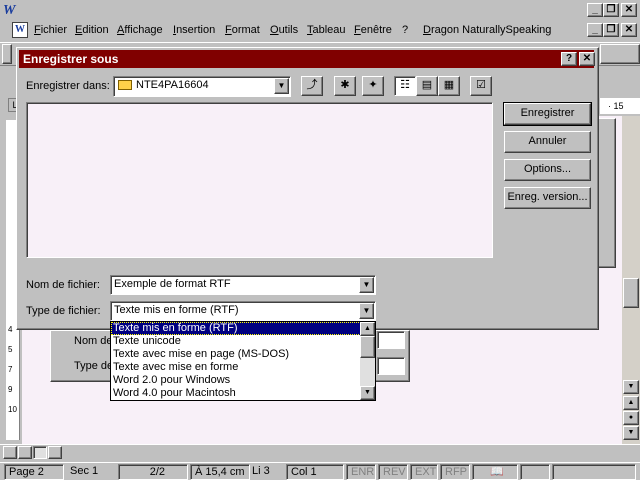 The width and height of the screenshot is (640, 480). I want to click on scroll-up-icon: ▲, so click(367, 329).